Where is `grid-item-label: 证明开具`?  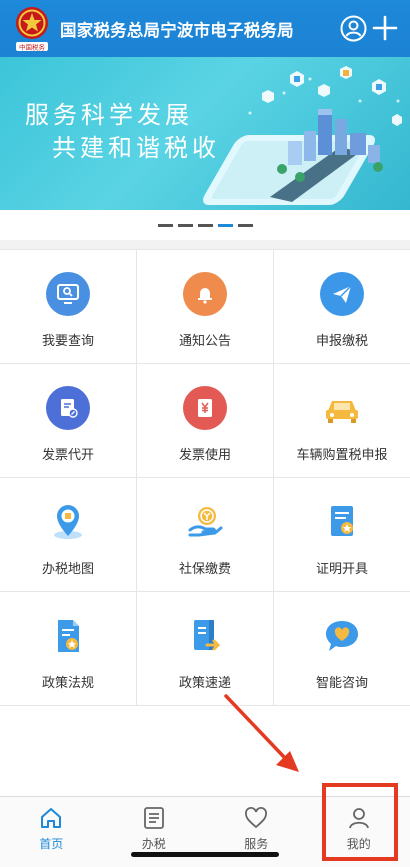 grid-item-label: 证明开具 is located at coordinates (341, 569).